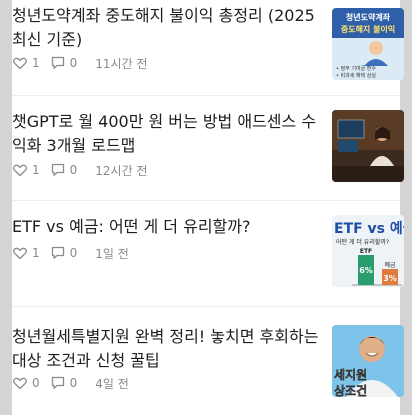  I want to click on post-meta: 1 0 11시간 전, so click(80, 63).